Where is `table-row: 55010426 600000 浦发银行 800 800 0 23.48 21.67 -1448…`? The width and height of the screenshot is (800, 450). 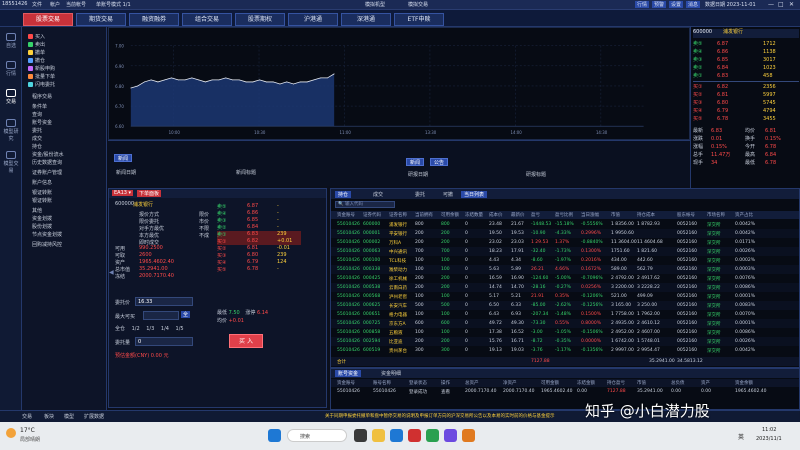 table-row: 55010426 600000 浦发银行 800 800 0 23.48 21.67 -1448… is located at coordinates (565, 224).